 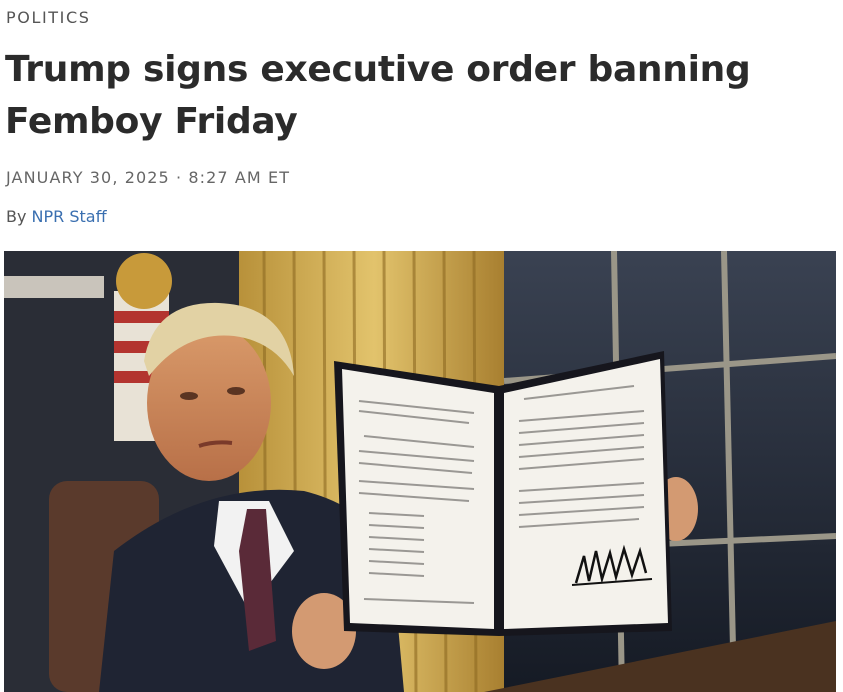 What do you see at coordinates (88, 177) in the screenshot?
I see `publish-date: JANUARY 30, 2025` at bounding box center [88, 177].